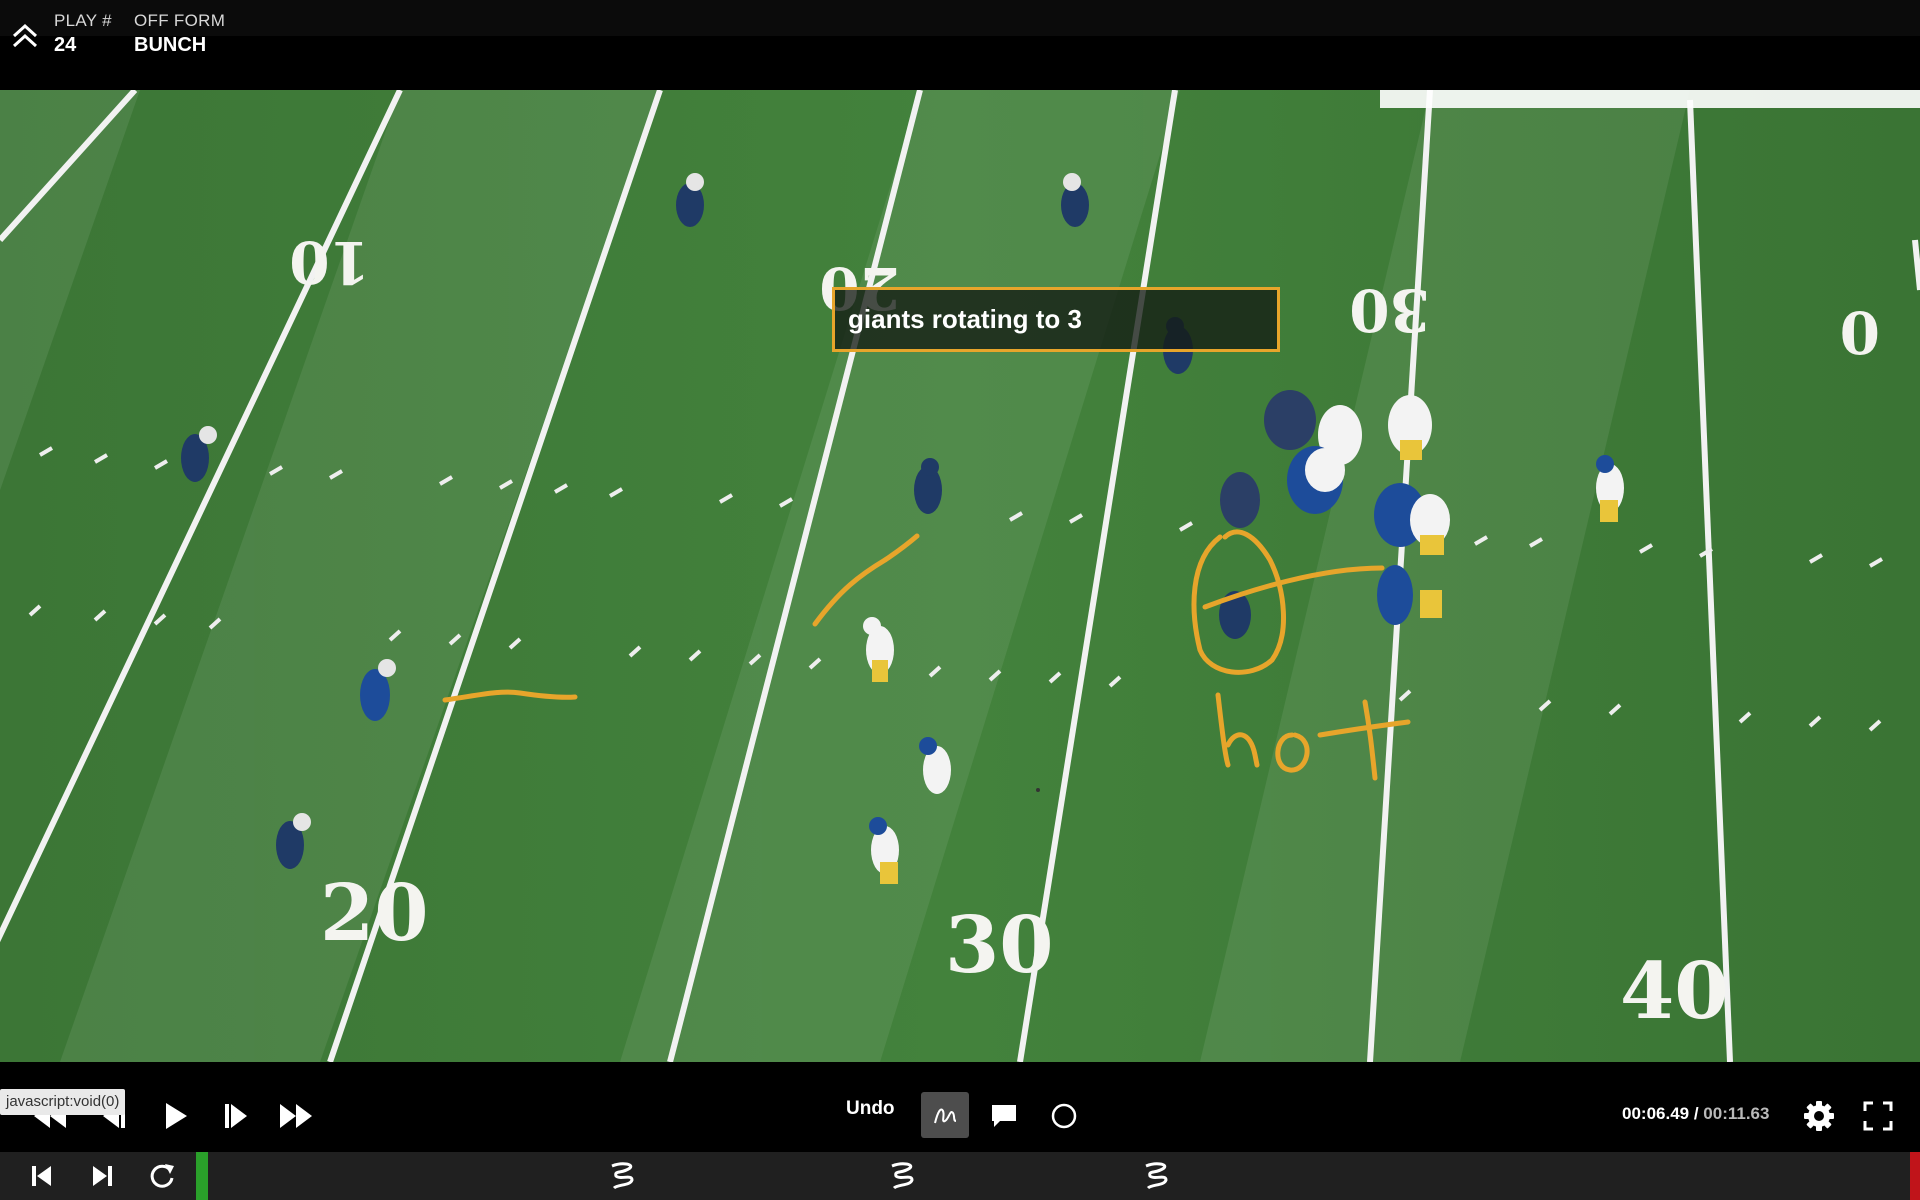  I want to click on formation-label: OFF FORM, so click(180, 20).